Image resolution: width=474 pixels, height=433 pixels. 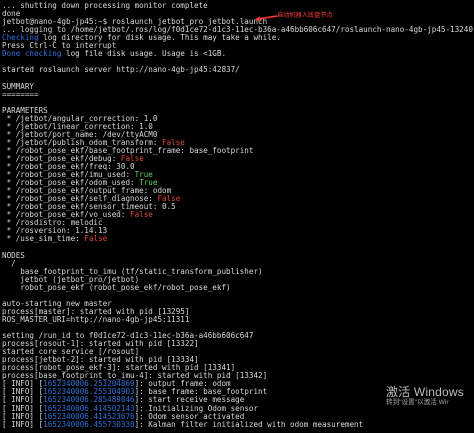 I want to click on terminal-text: * /use_sim_time:, so click(x=43, y=239).